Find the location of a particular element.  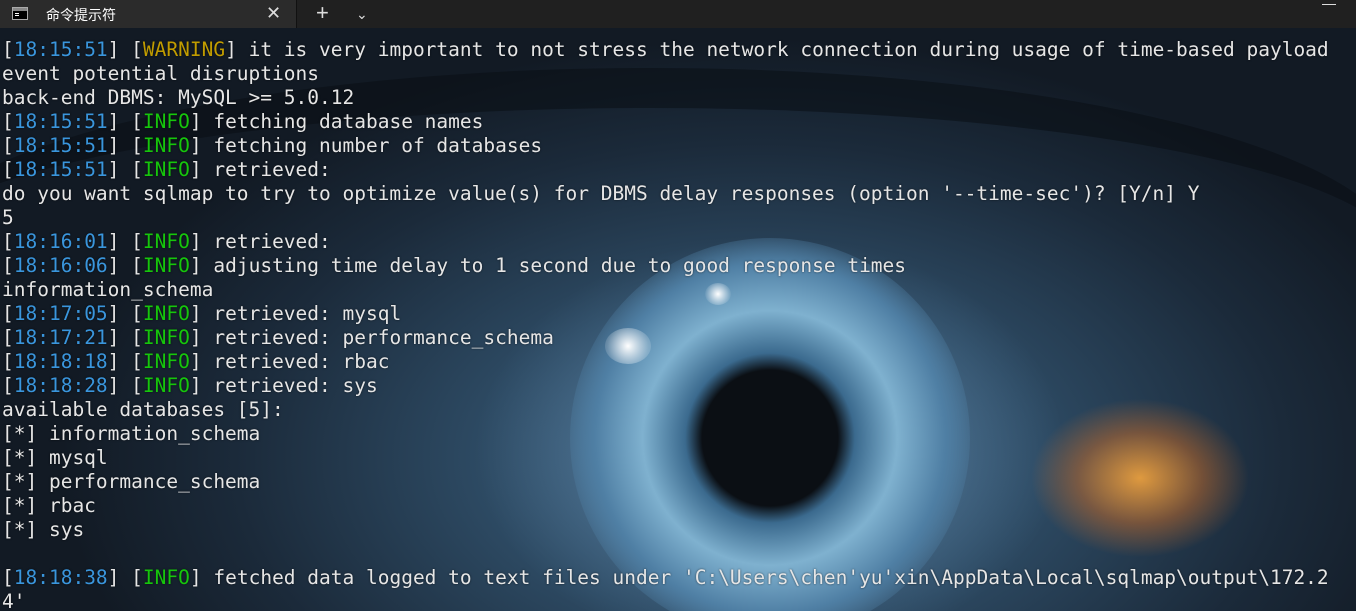

minimize-button is located at coordinates (1329, 4).